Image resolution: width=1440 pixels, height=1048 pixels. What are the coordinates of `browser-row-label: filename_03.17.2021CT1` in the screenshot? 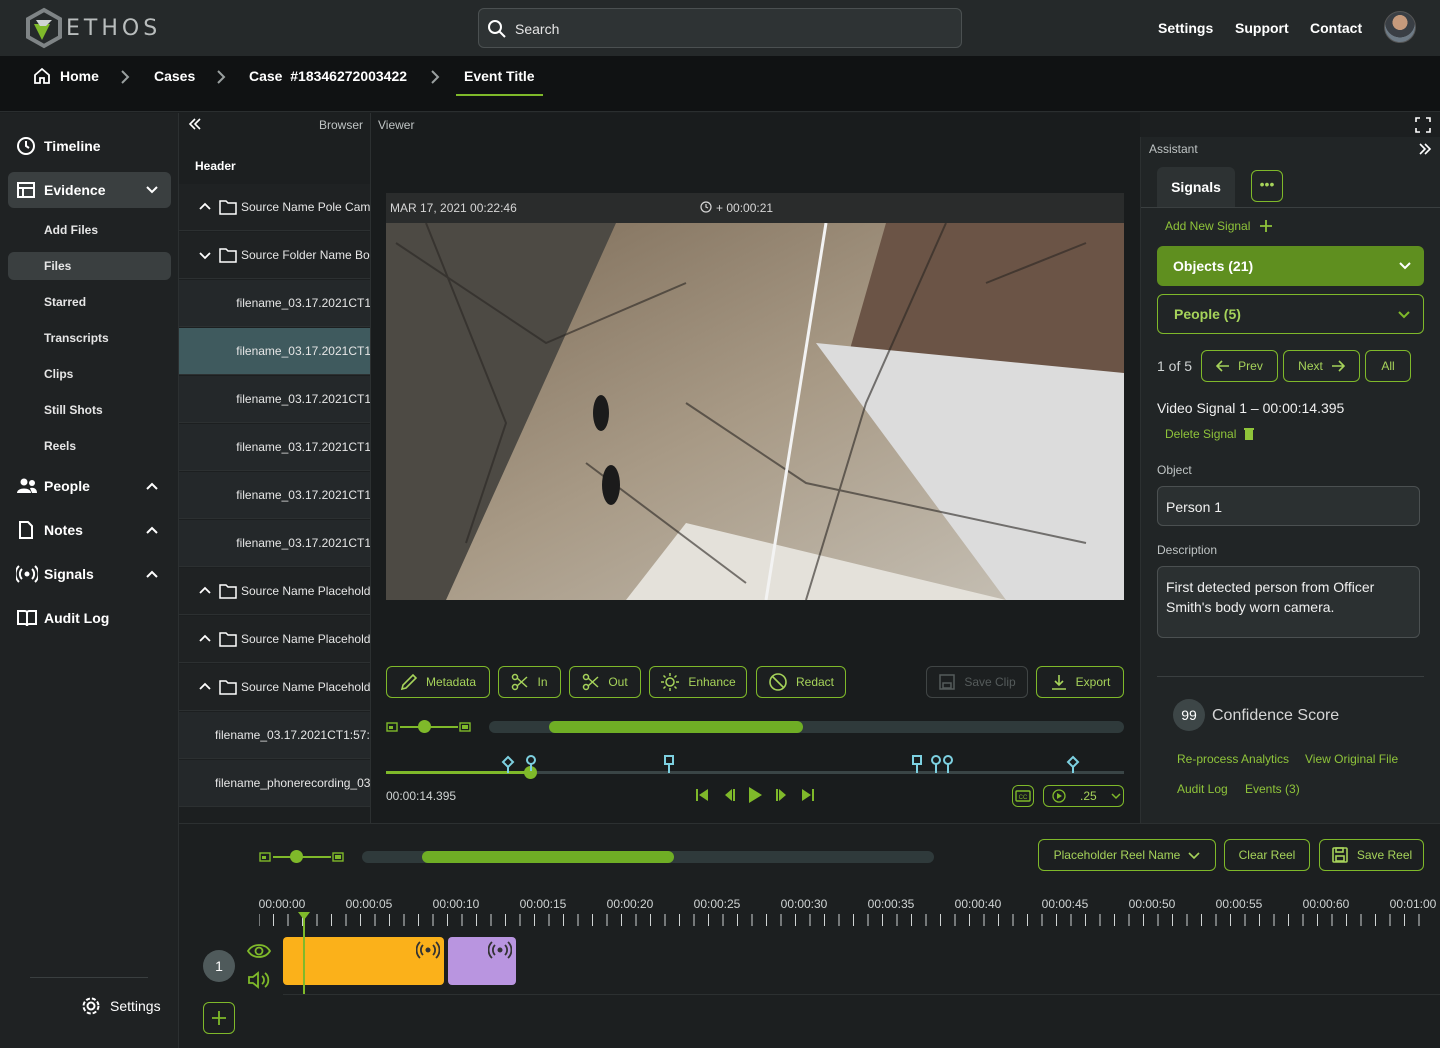 It's located at (303, 495).